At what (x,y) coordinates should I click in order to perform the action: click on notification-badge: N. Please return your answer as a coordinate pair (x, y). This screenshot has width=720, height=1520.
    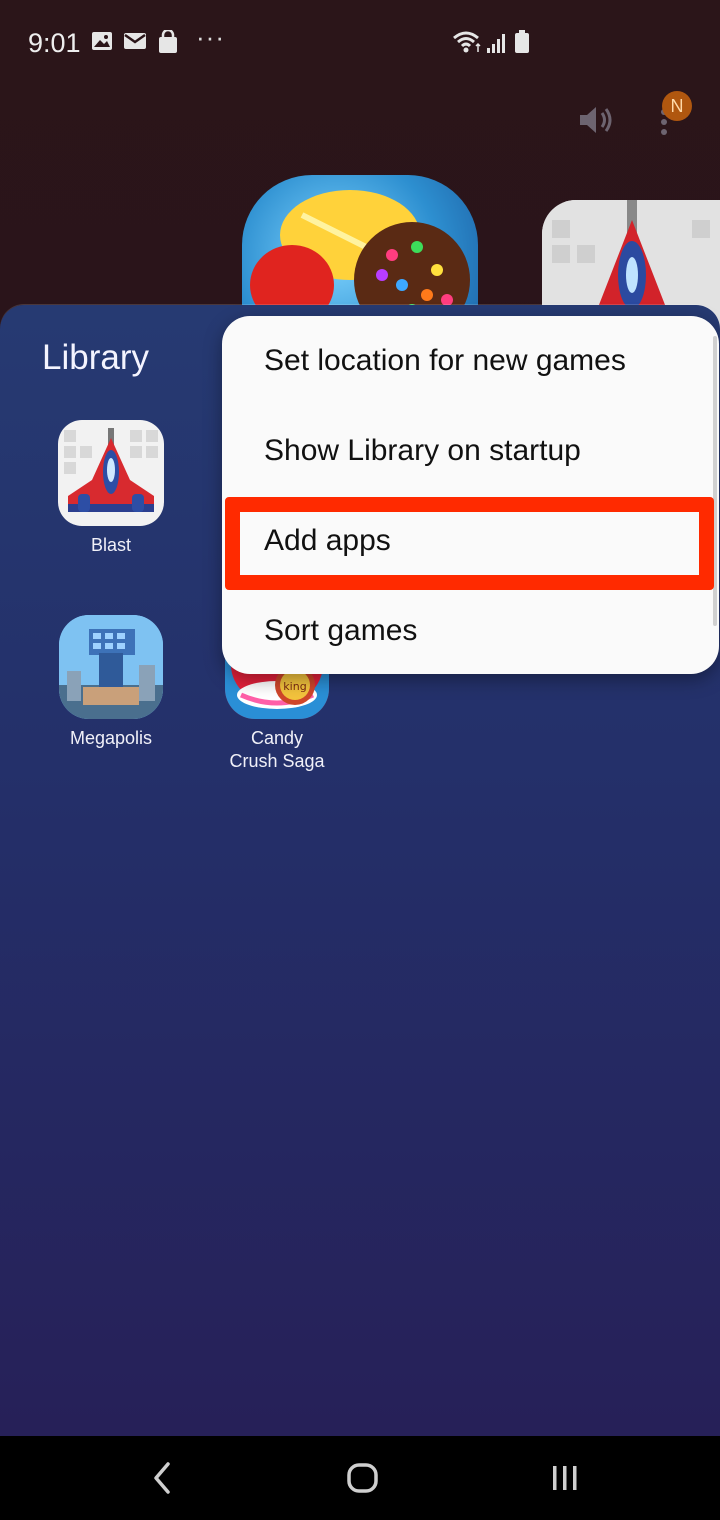
    Looking at the image, I should click on (677, 106).